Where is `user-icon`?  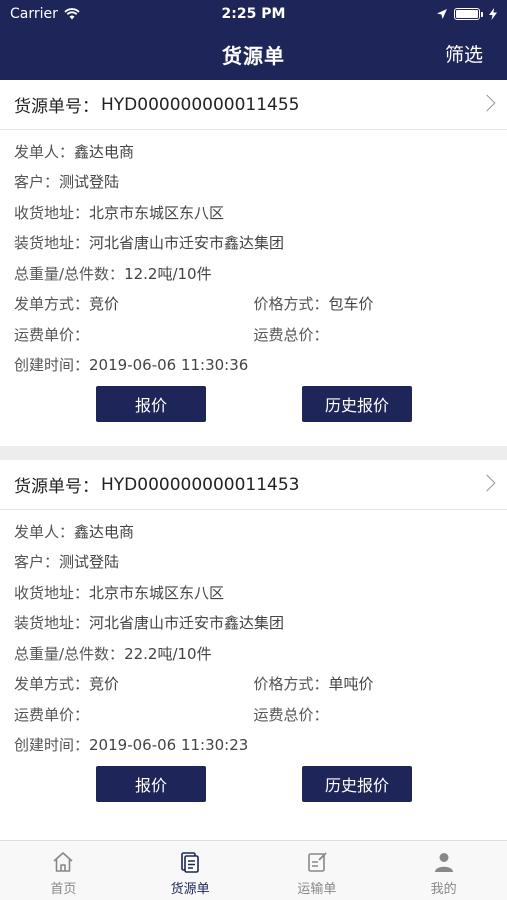 user-icon is located at coordinates (443, 862).